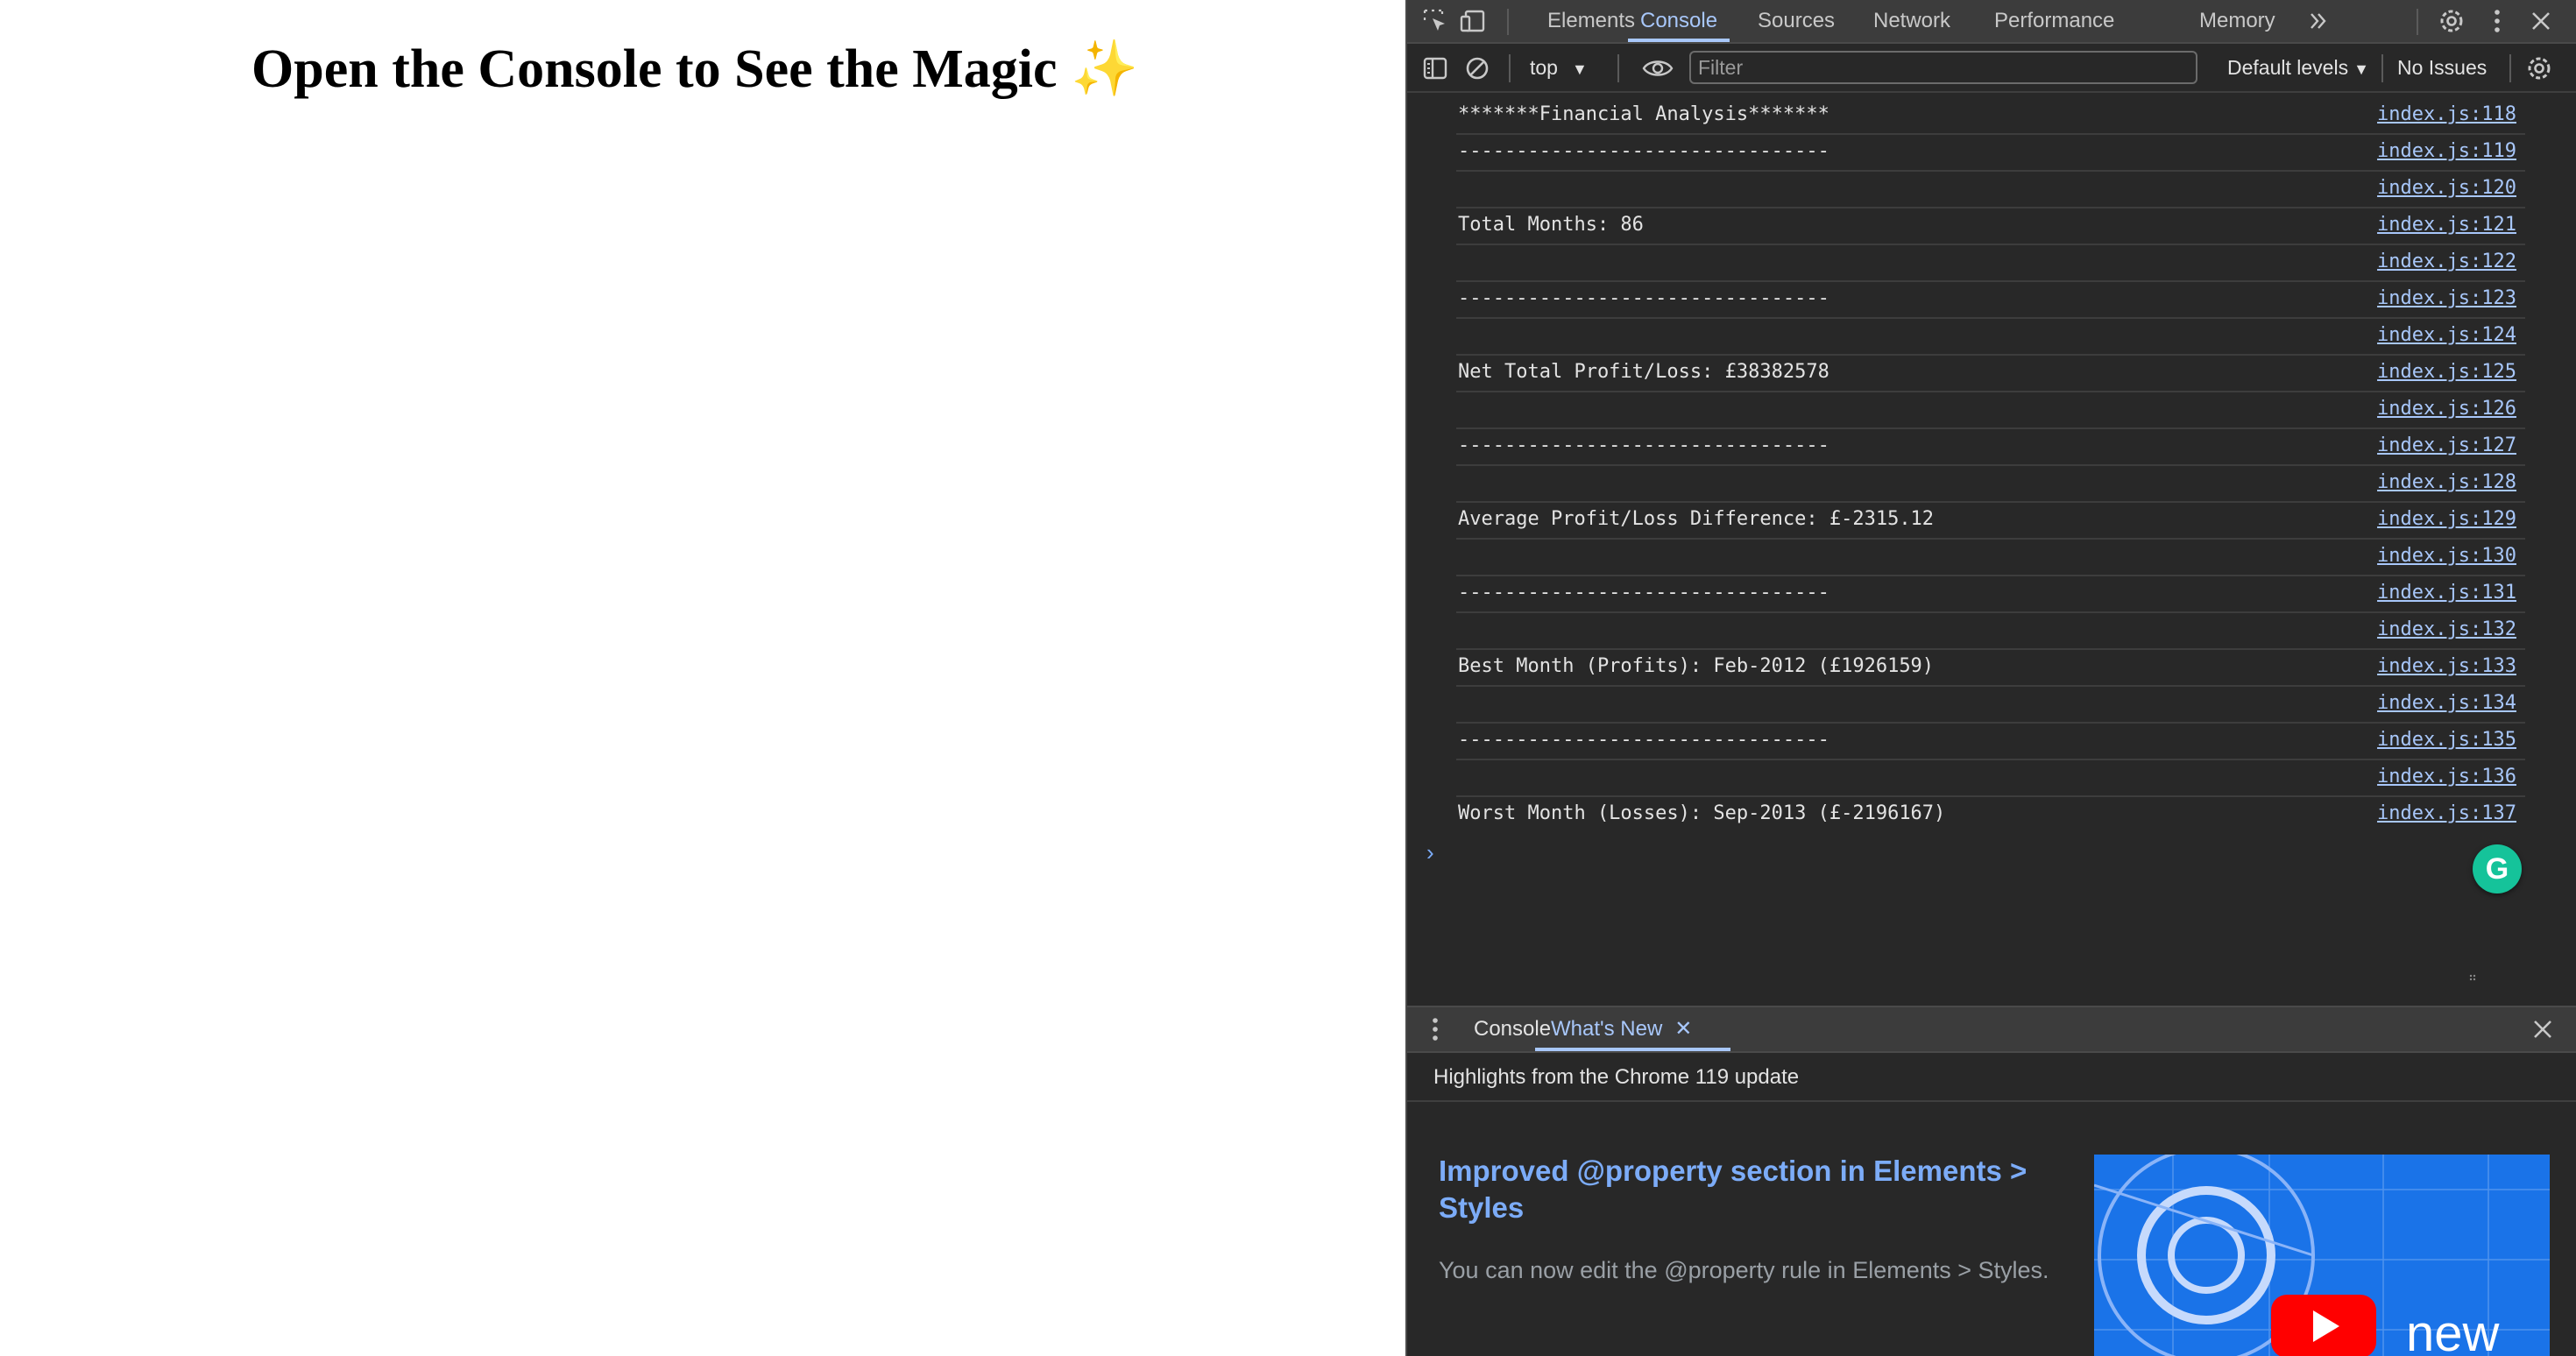  What do you see at coordinates (1430, 852) in the screenshot?
I see `console-prompt-icon: ›` at bounding box center [1430, 852].